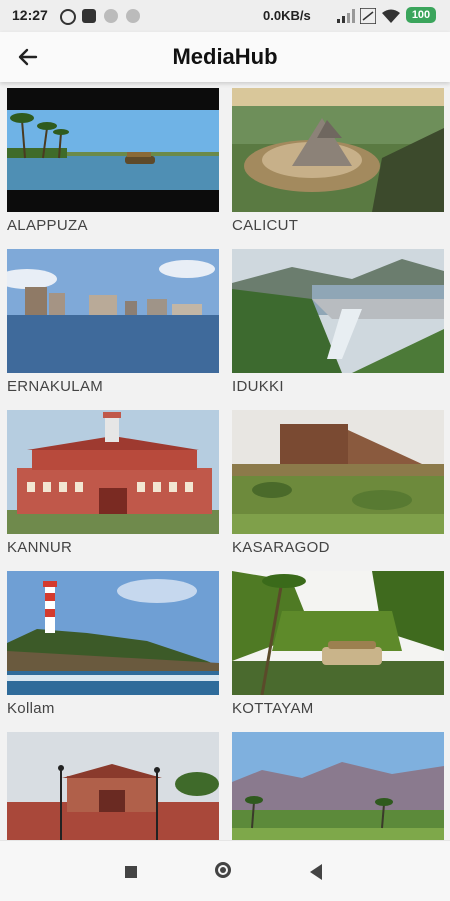  Describe the element at coordinates (265, 225) in the screenshot. I see `destination-name: CALICUT` at that location.